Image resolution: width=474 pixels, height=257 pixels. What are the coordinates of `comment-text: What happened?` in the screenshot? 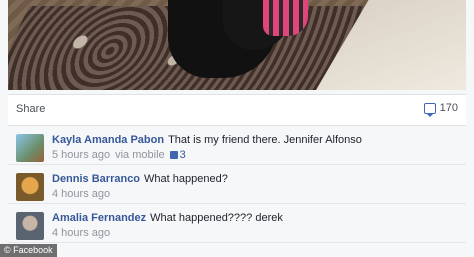 It's located at (186, 179).